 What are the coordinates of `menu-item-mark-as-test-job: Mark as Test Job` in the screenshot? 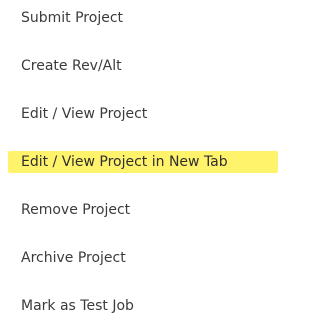 It's located at (140, 306).